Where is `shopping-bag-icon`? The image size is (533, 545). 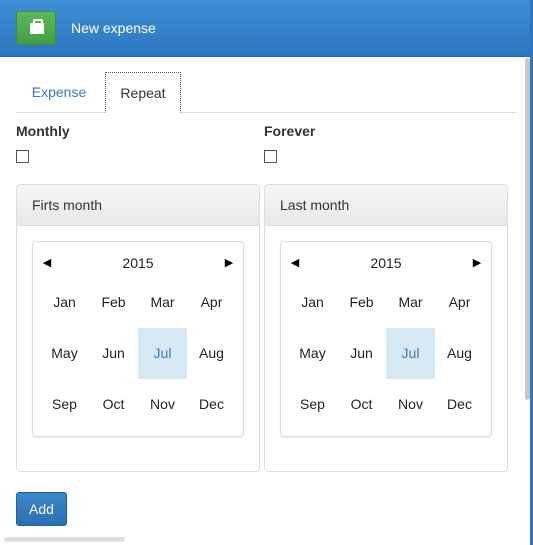 shopping-bag-icon is located at coordinates (37, 26).